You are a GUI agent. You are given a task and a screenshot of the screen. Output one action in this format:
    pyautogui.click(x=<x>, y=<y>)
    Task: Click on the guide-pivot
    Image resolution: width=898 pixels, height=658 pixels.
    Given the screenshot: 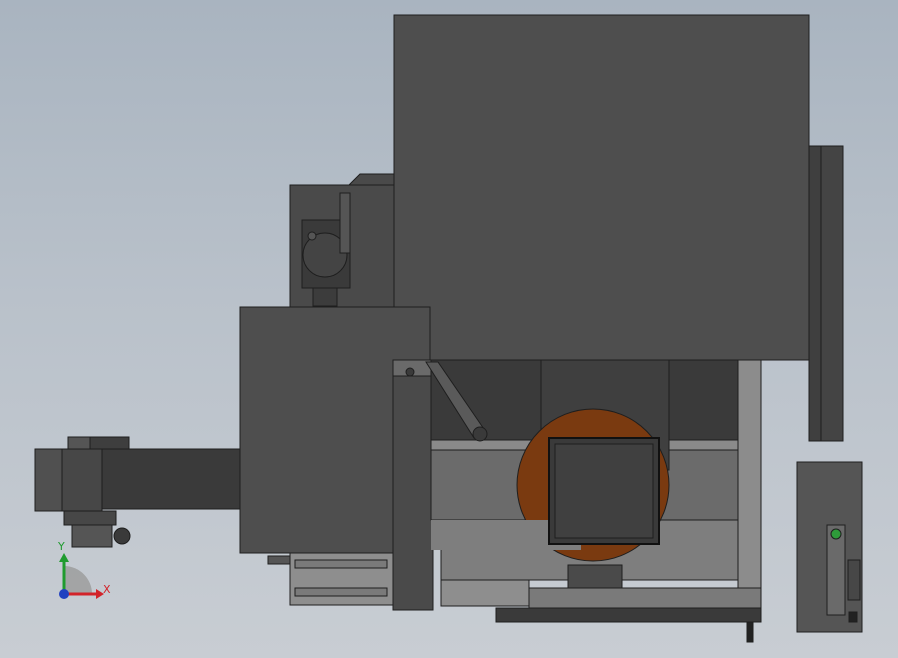 What is the action you would take?
    pyautogui.click(x=480, y=434)
    